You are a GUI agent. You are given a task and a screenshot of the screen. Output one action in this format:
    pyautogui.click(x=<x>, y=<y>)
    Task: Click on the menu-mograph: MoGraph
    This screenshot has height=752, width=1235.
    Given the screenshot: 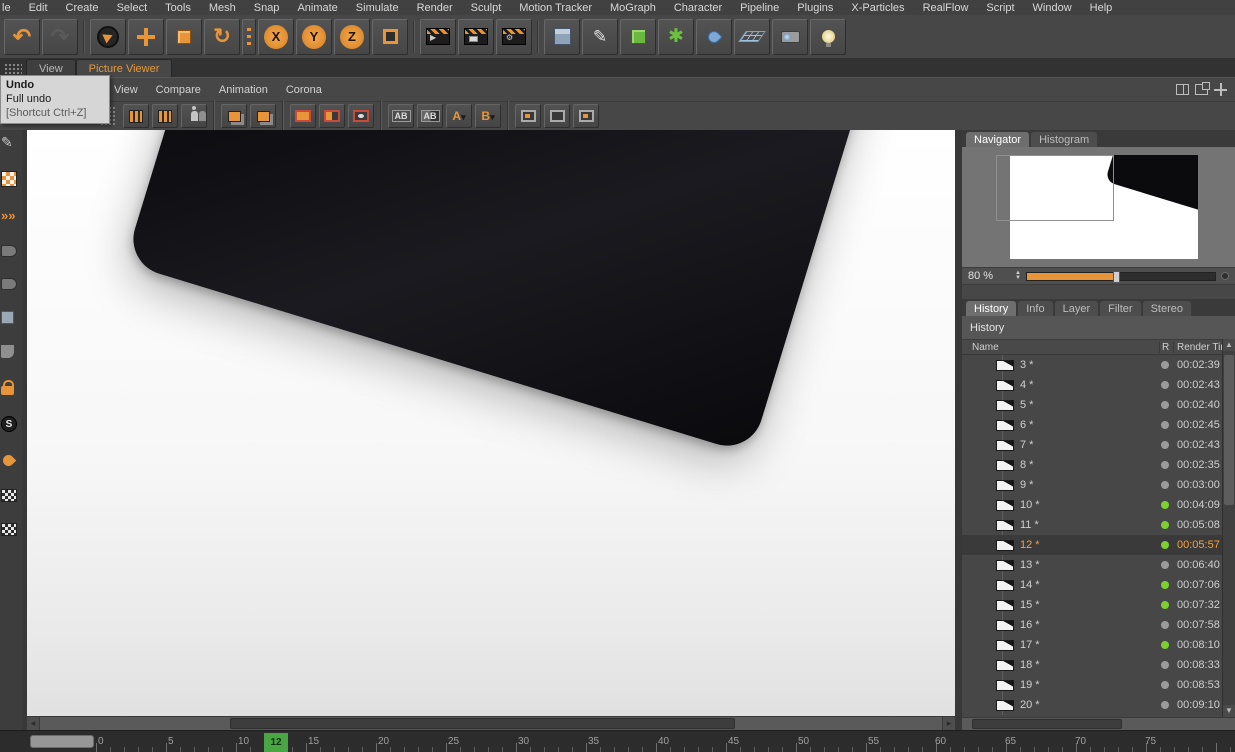 What is the action you would take?
    pyautogui.click(x=633, y=8)
    